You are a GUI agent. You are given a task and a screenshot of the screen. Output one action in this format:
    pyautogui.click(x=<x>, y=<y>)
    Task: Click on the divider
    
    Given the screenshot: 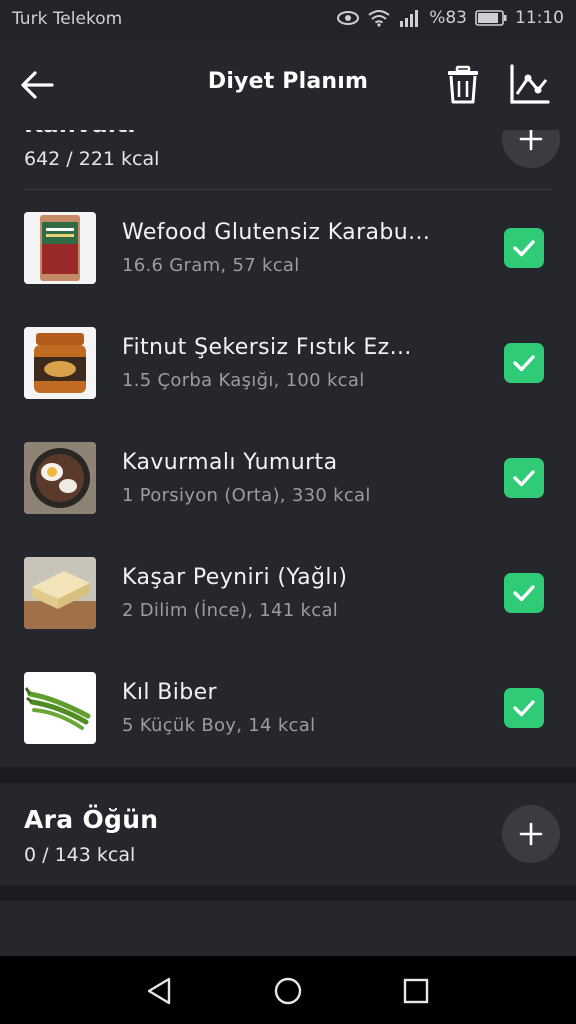 What is the action you would take?
    pyautogui.click(x=288, y=189)
    